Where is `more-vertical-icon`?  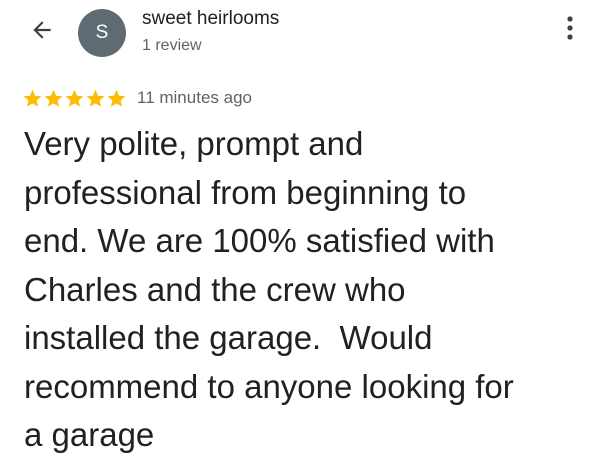 more-vertical-icon is located at coordinates (570, 30).